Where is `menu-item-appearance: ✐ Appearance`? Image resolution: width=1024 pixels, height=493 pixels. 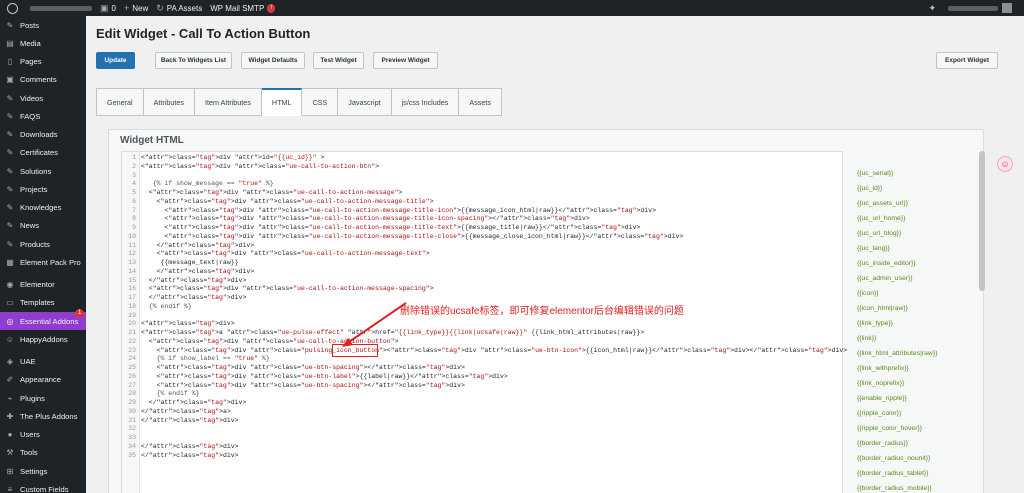
menu-item-appearance: ✐ Appearance is located at coordinates (43, 380).